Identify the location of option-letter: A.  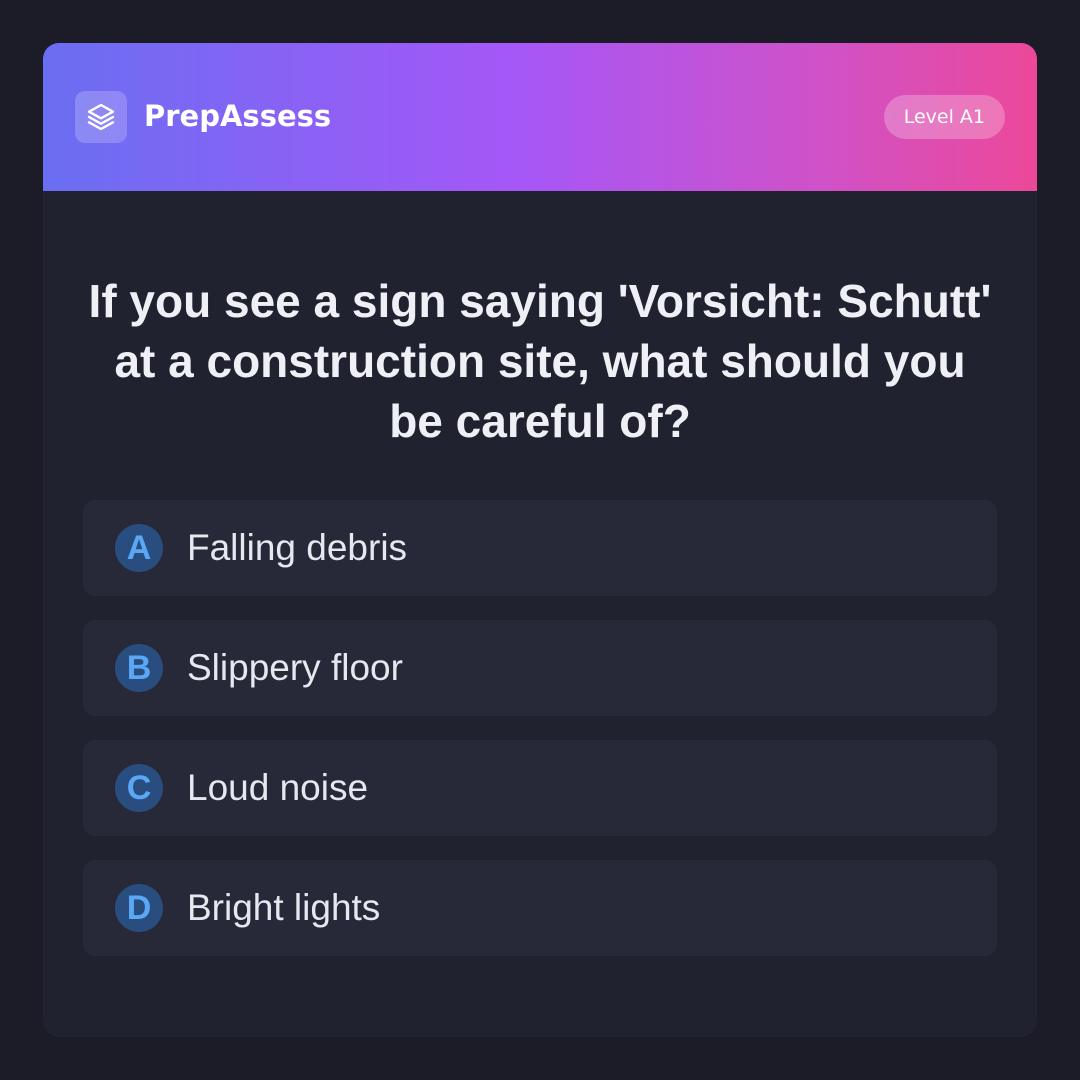
(139, 548).